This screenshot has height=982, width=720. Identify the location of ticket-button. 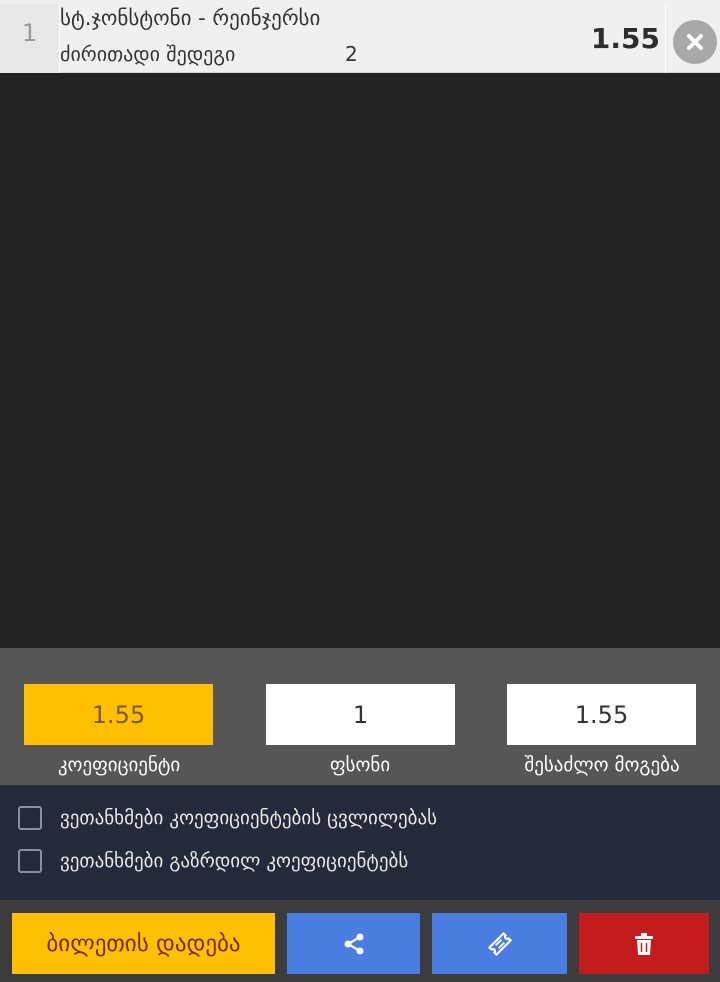
(499, 943).